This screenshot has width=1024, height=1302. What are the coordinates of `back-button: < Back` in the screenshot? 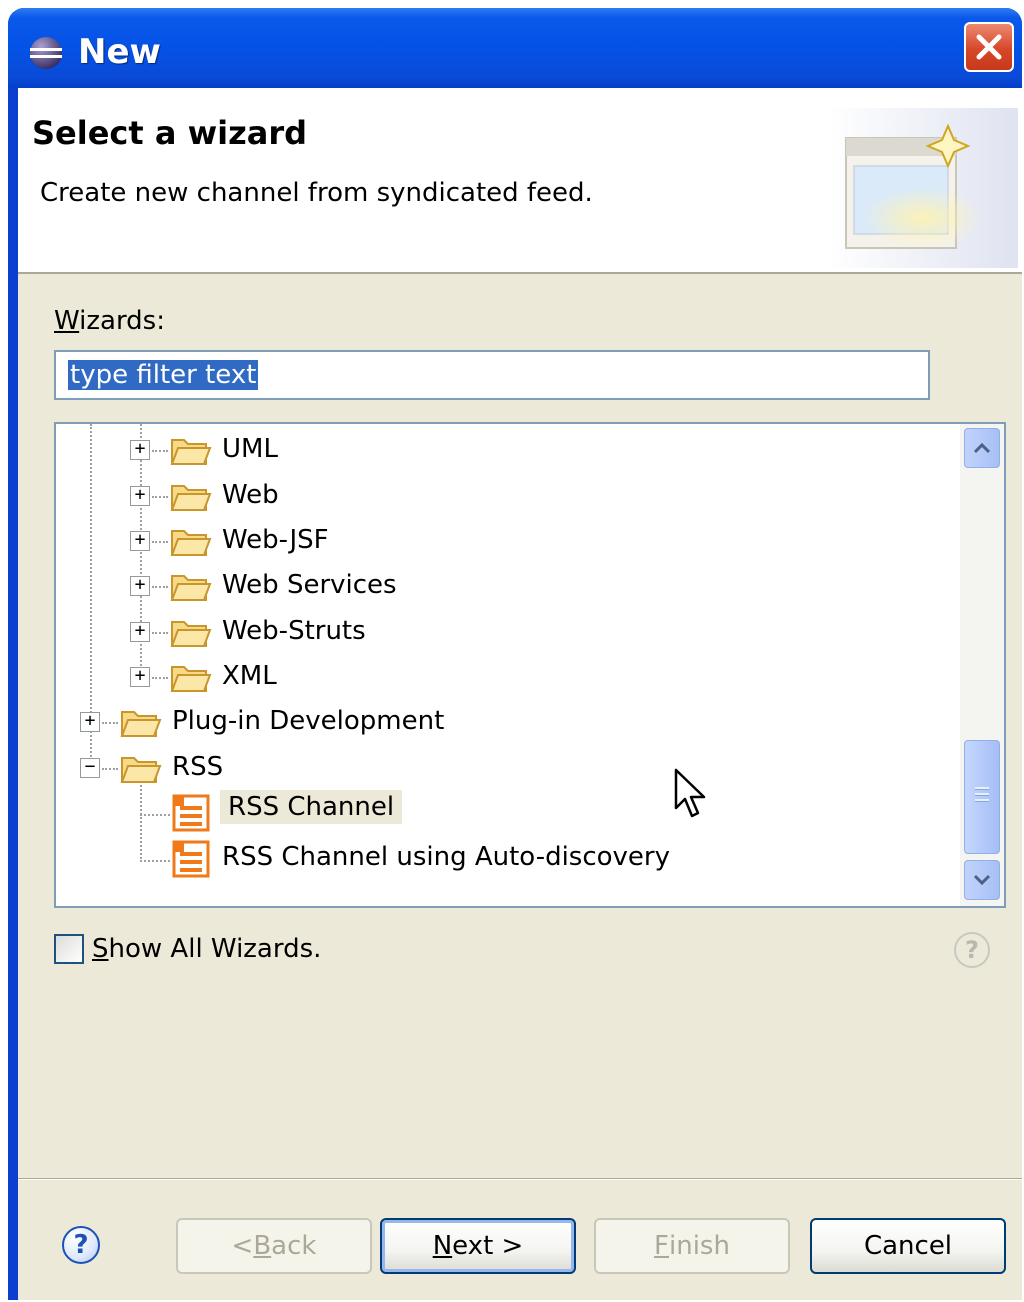 It's located at (274, 1246).